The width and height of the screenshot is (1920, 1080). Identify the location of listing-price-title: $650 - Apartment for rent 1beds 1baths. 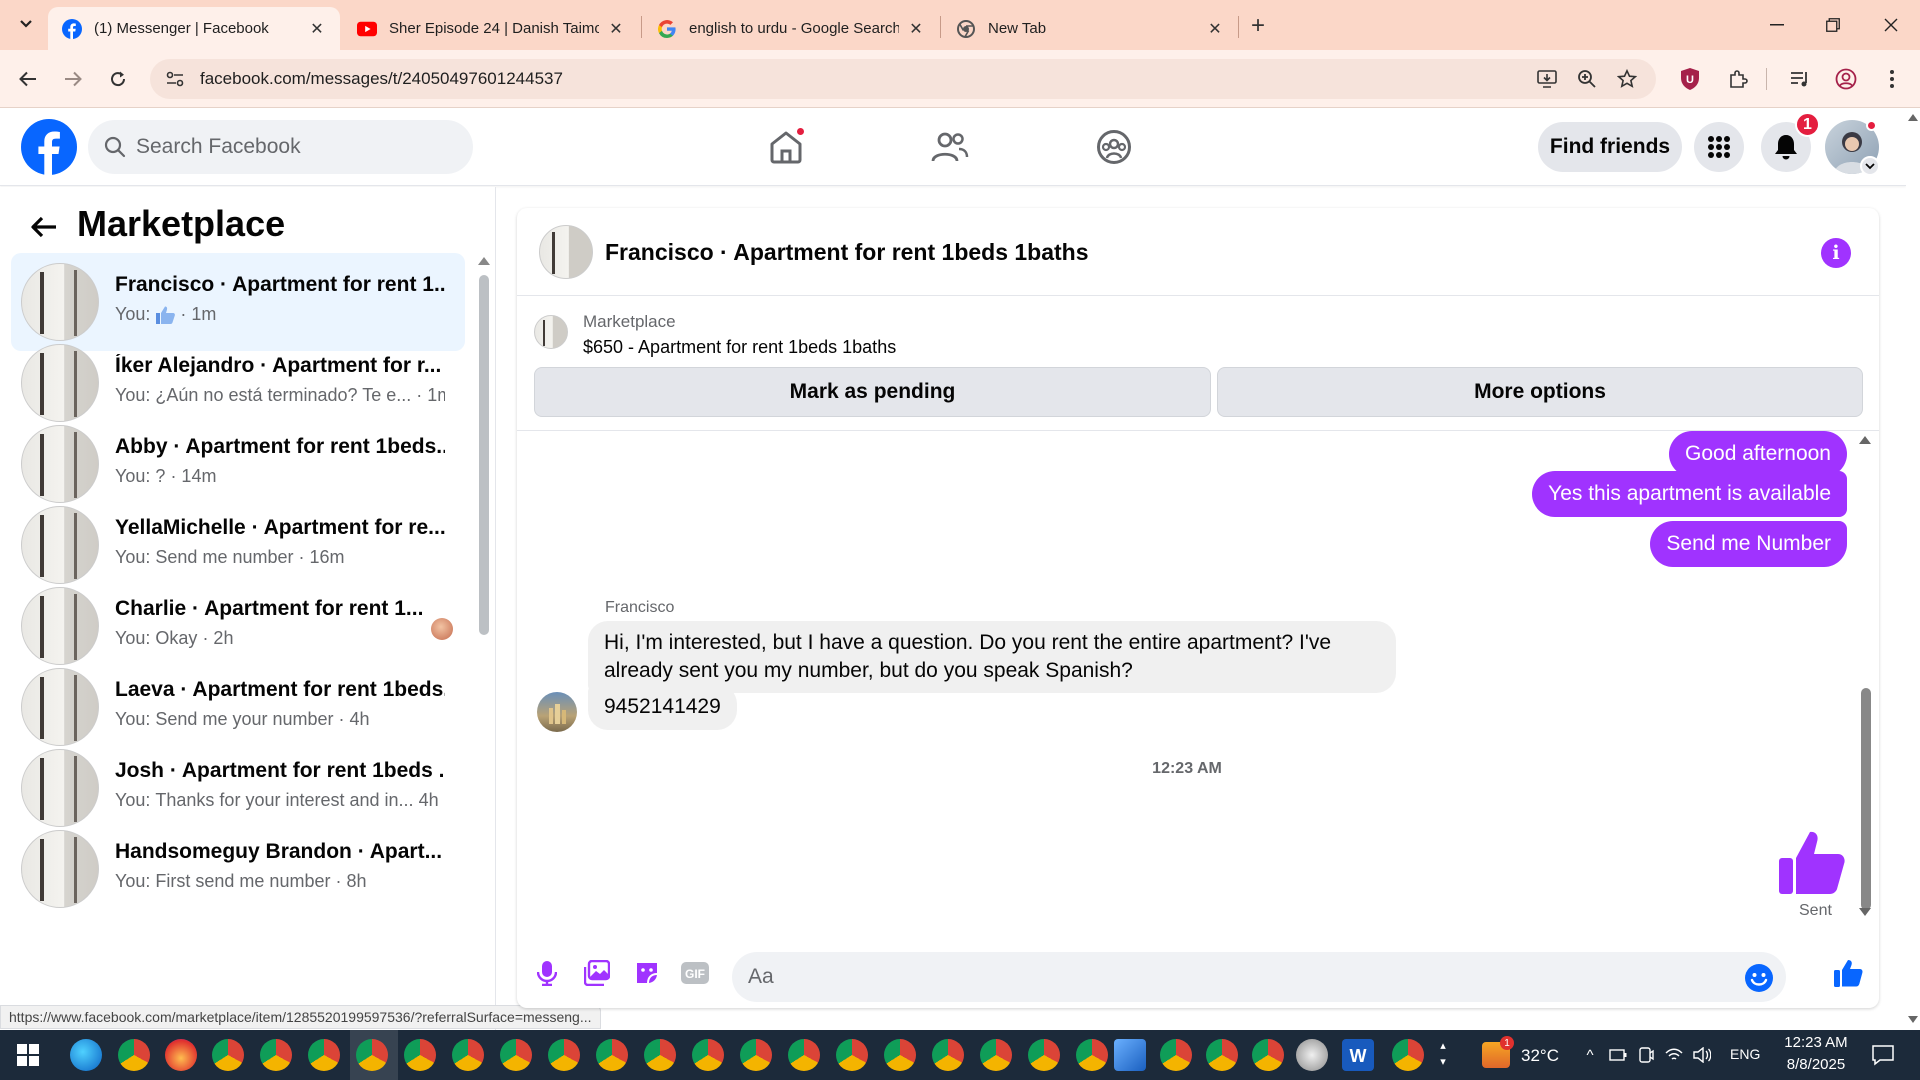
(739, 347).